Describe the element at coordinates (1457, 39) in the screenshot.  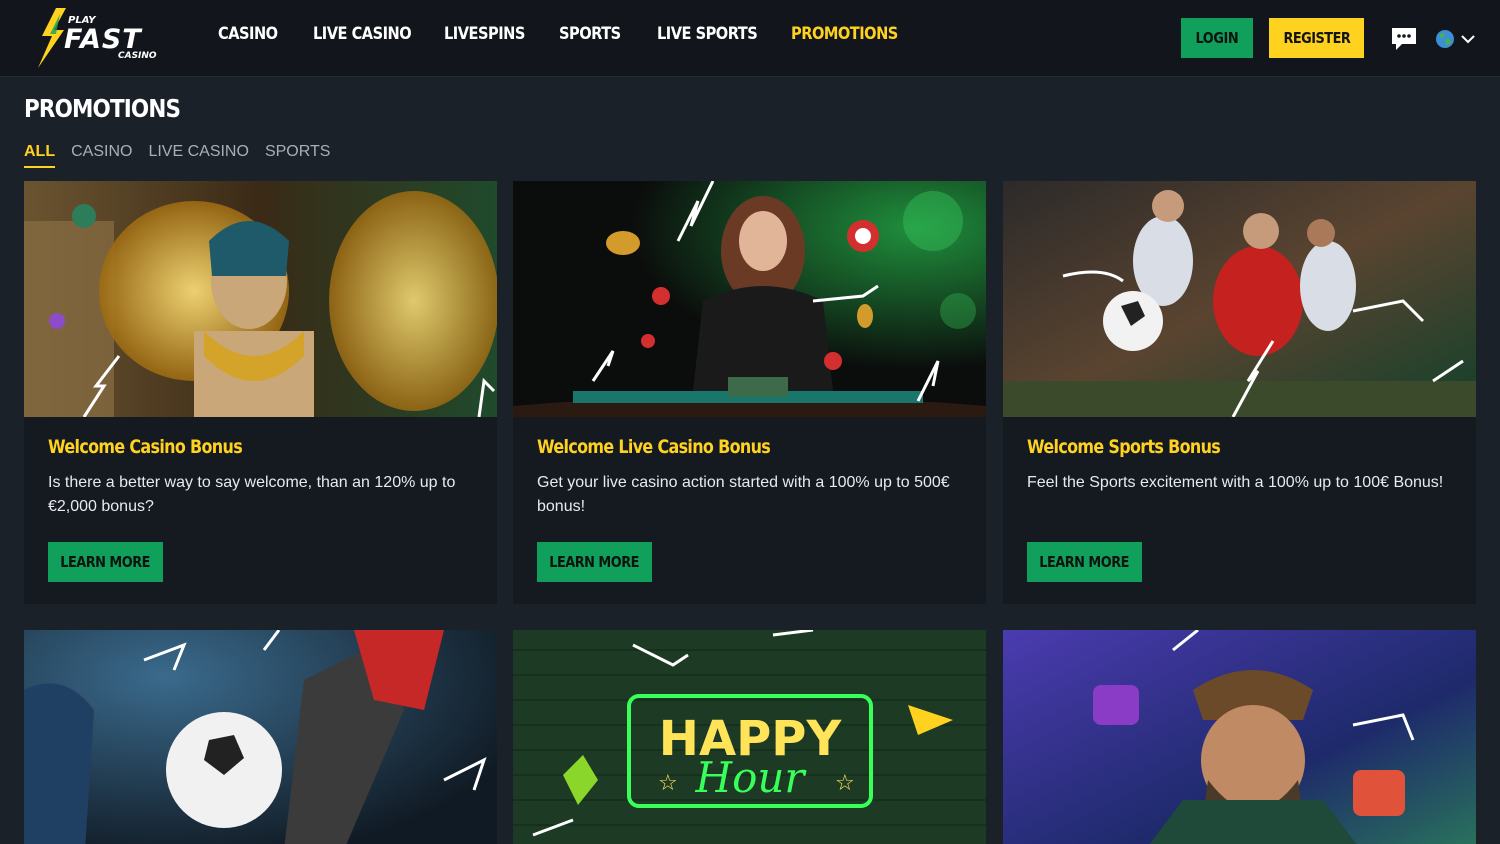
I see `language-selector` at that location.